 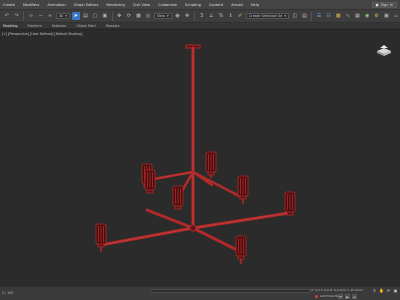 What do you see at coordinates (305, 16) in the screenshot?
I see `align-icon: ▤` at bounding box center [305, 16].